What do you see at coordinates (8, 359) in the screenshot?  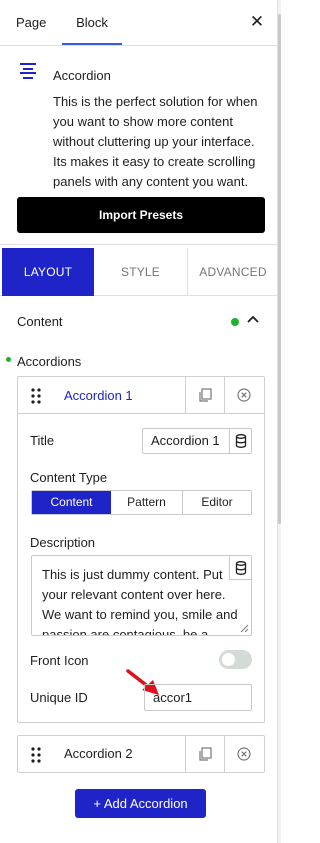 I see `accordions-modified-dot` at bounding box center [8, 359].